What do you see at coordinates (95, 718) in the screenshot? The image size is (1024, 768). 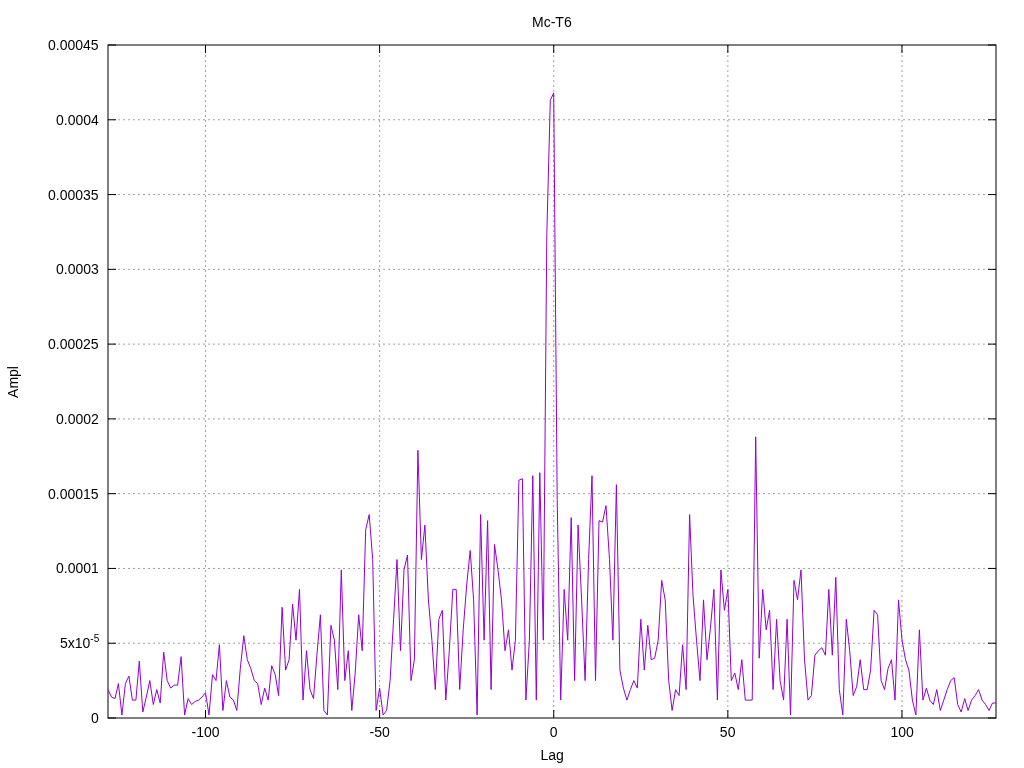 I see `y-tick-label: 0` at bounding box center [95, 718].